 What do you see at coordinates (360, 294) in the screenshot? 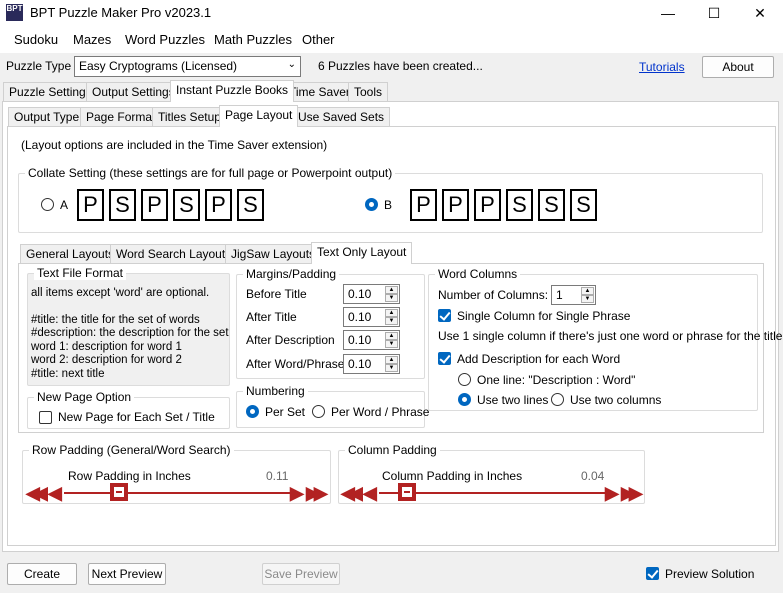
I see `before-title-value: 0.10` at bounding box center [360, 294].